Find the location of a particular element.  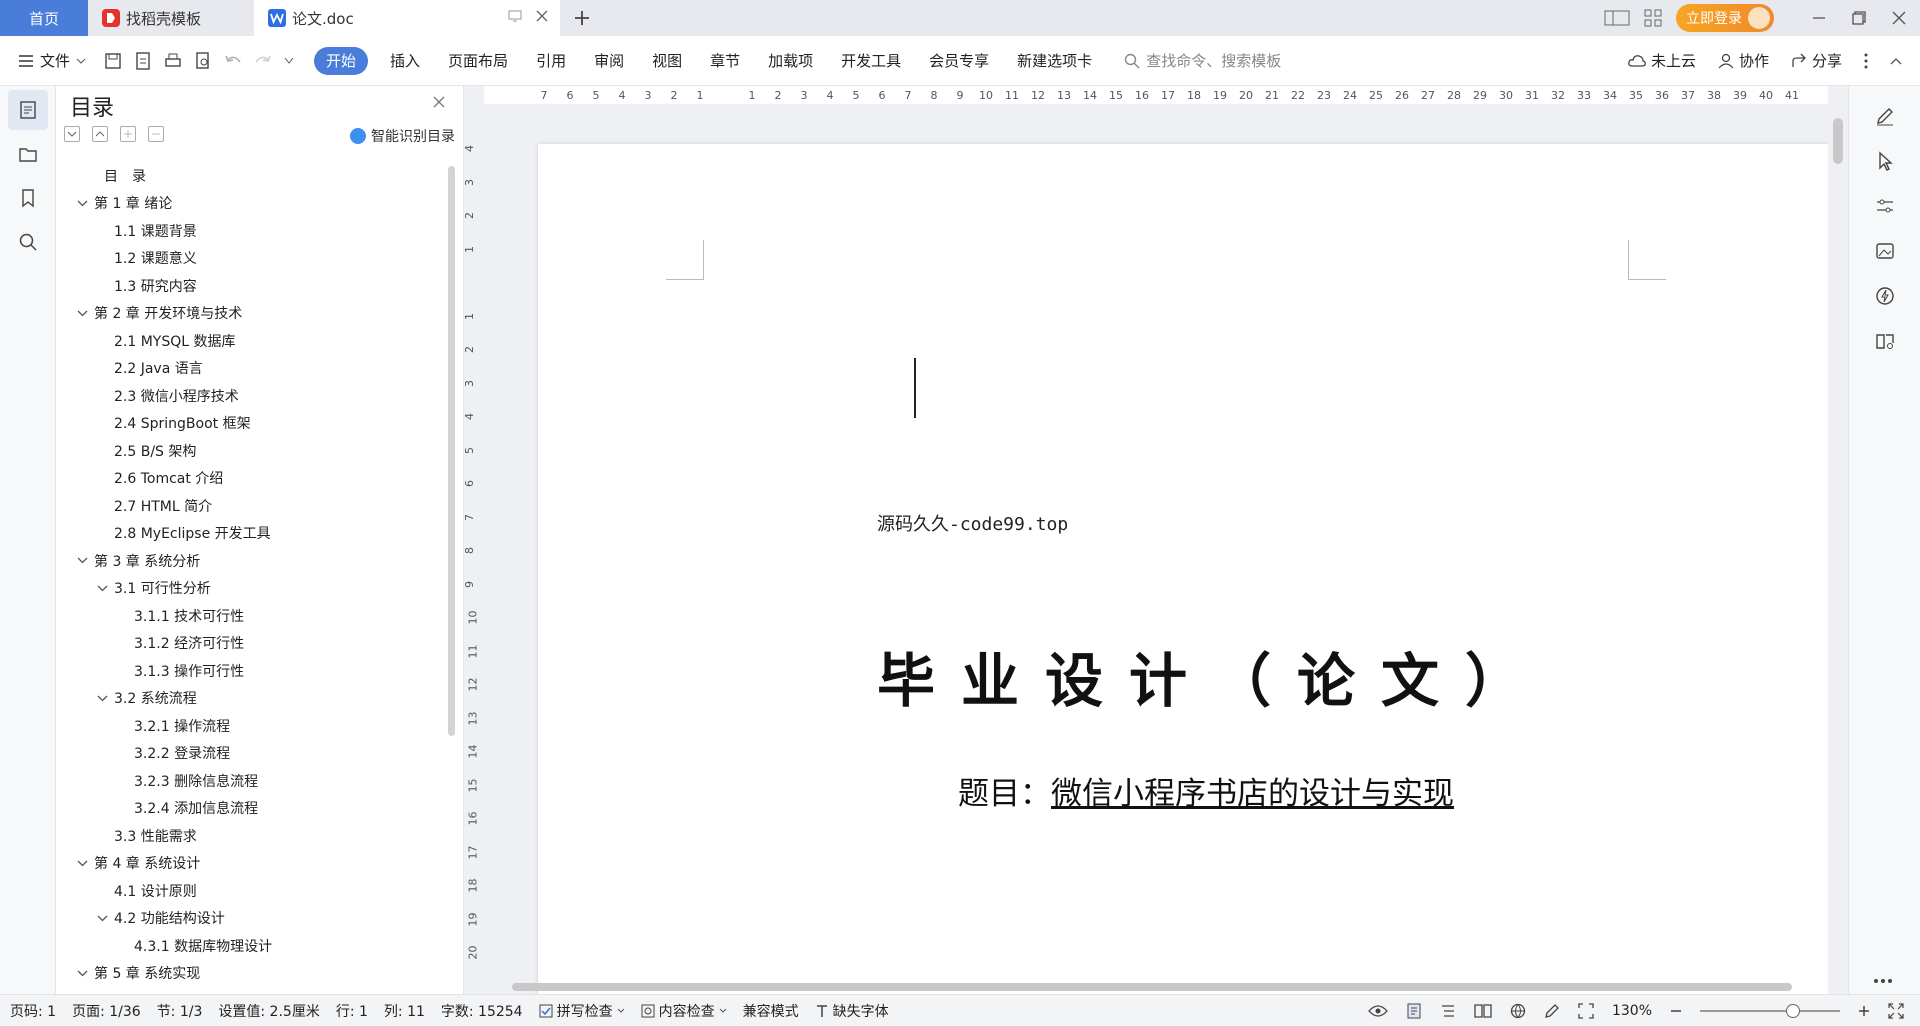

toc-item: 3.1 可行性分析 is located at coordinates (252, 589).